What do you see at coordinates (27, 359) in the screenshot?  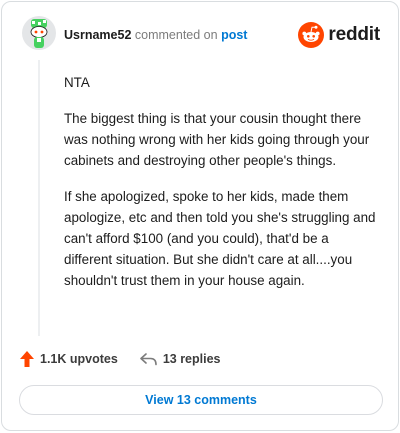 I see `upvote-arrow-icon` at bounding box center [27, 359].